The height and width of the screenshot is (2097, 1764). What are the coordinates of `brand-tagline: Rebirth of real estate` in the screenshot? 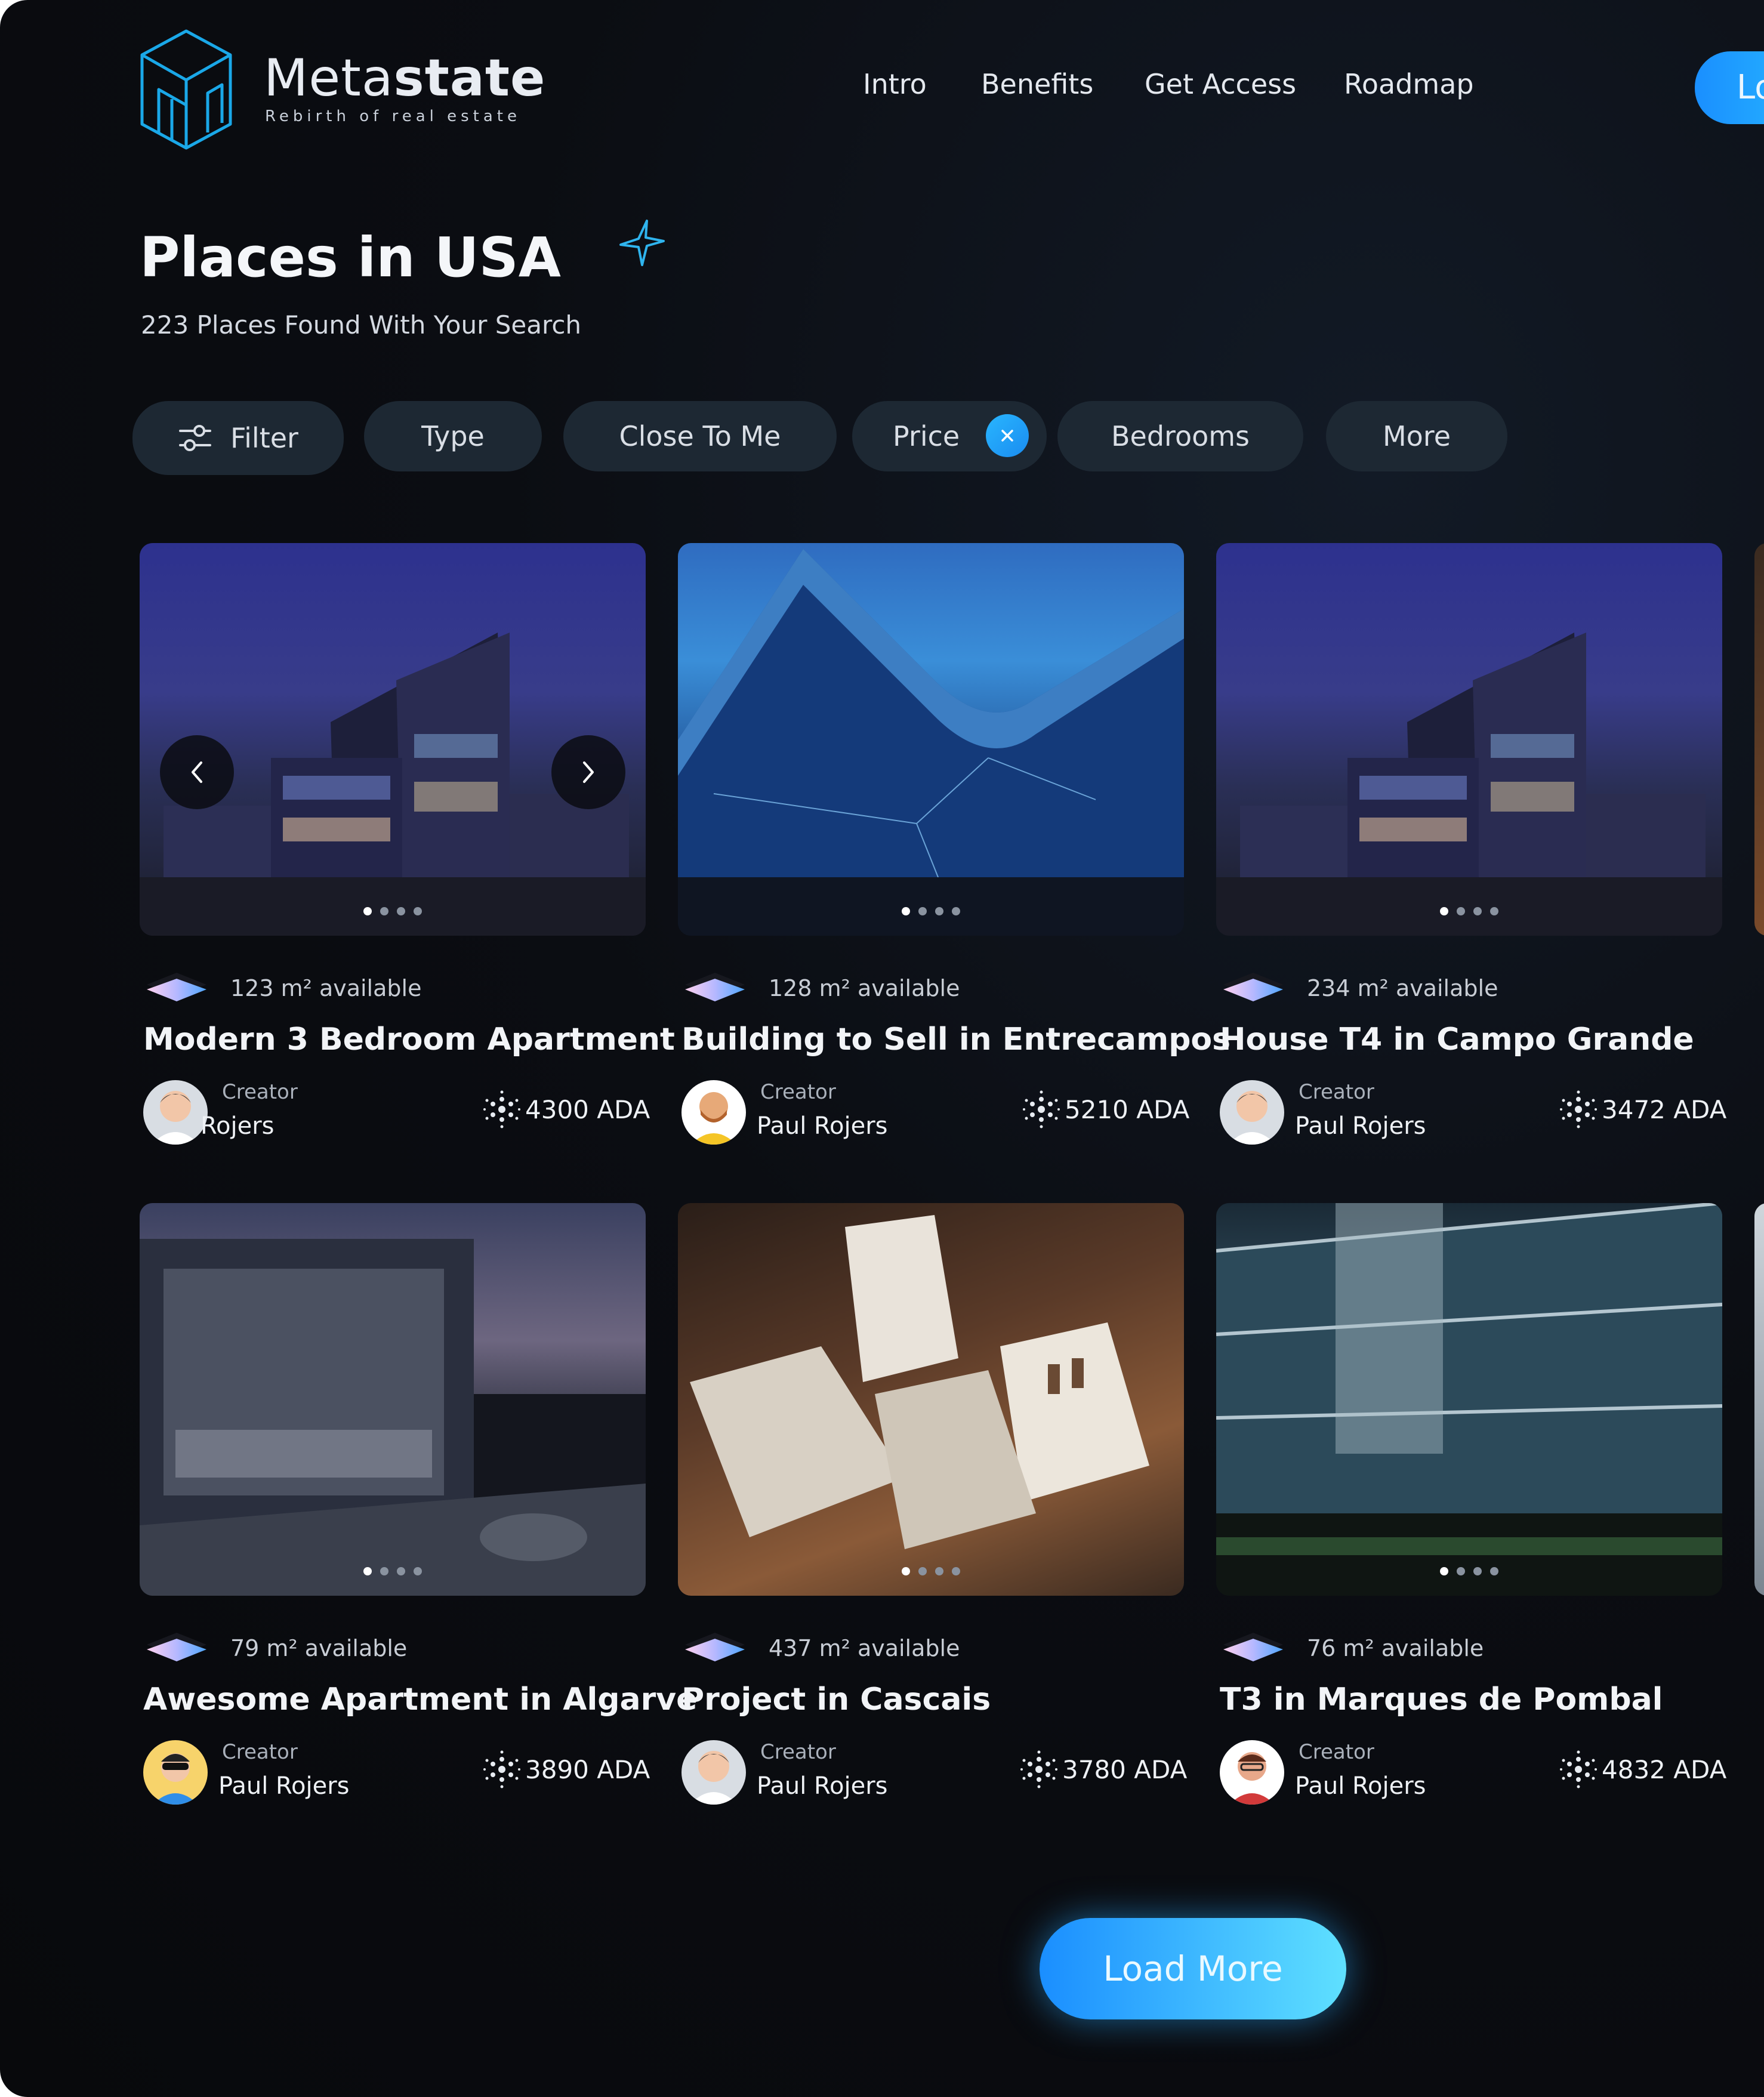 It's located at (393, 116).